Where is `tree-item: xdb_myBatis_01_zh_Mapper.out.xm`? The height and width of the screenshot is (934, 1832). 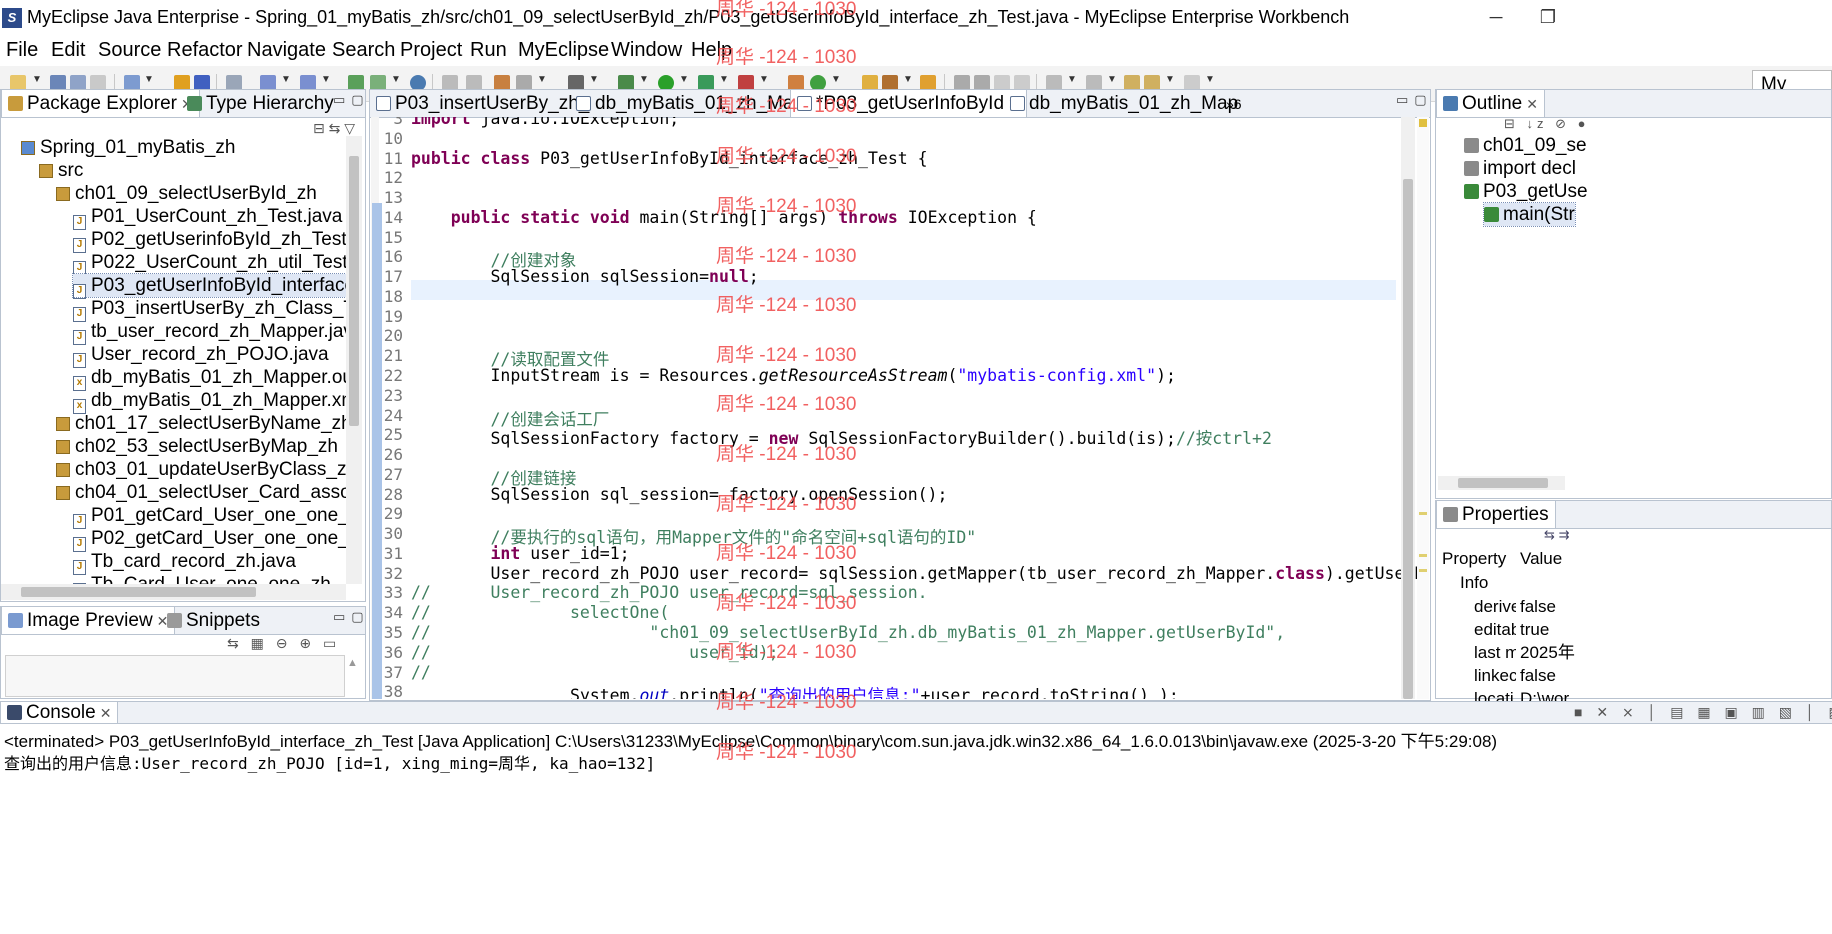
tree-item: xdb_myBatis_01_zh_Mapper.out.xm is located at coordinates (209, 378).